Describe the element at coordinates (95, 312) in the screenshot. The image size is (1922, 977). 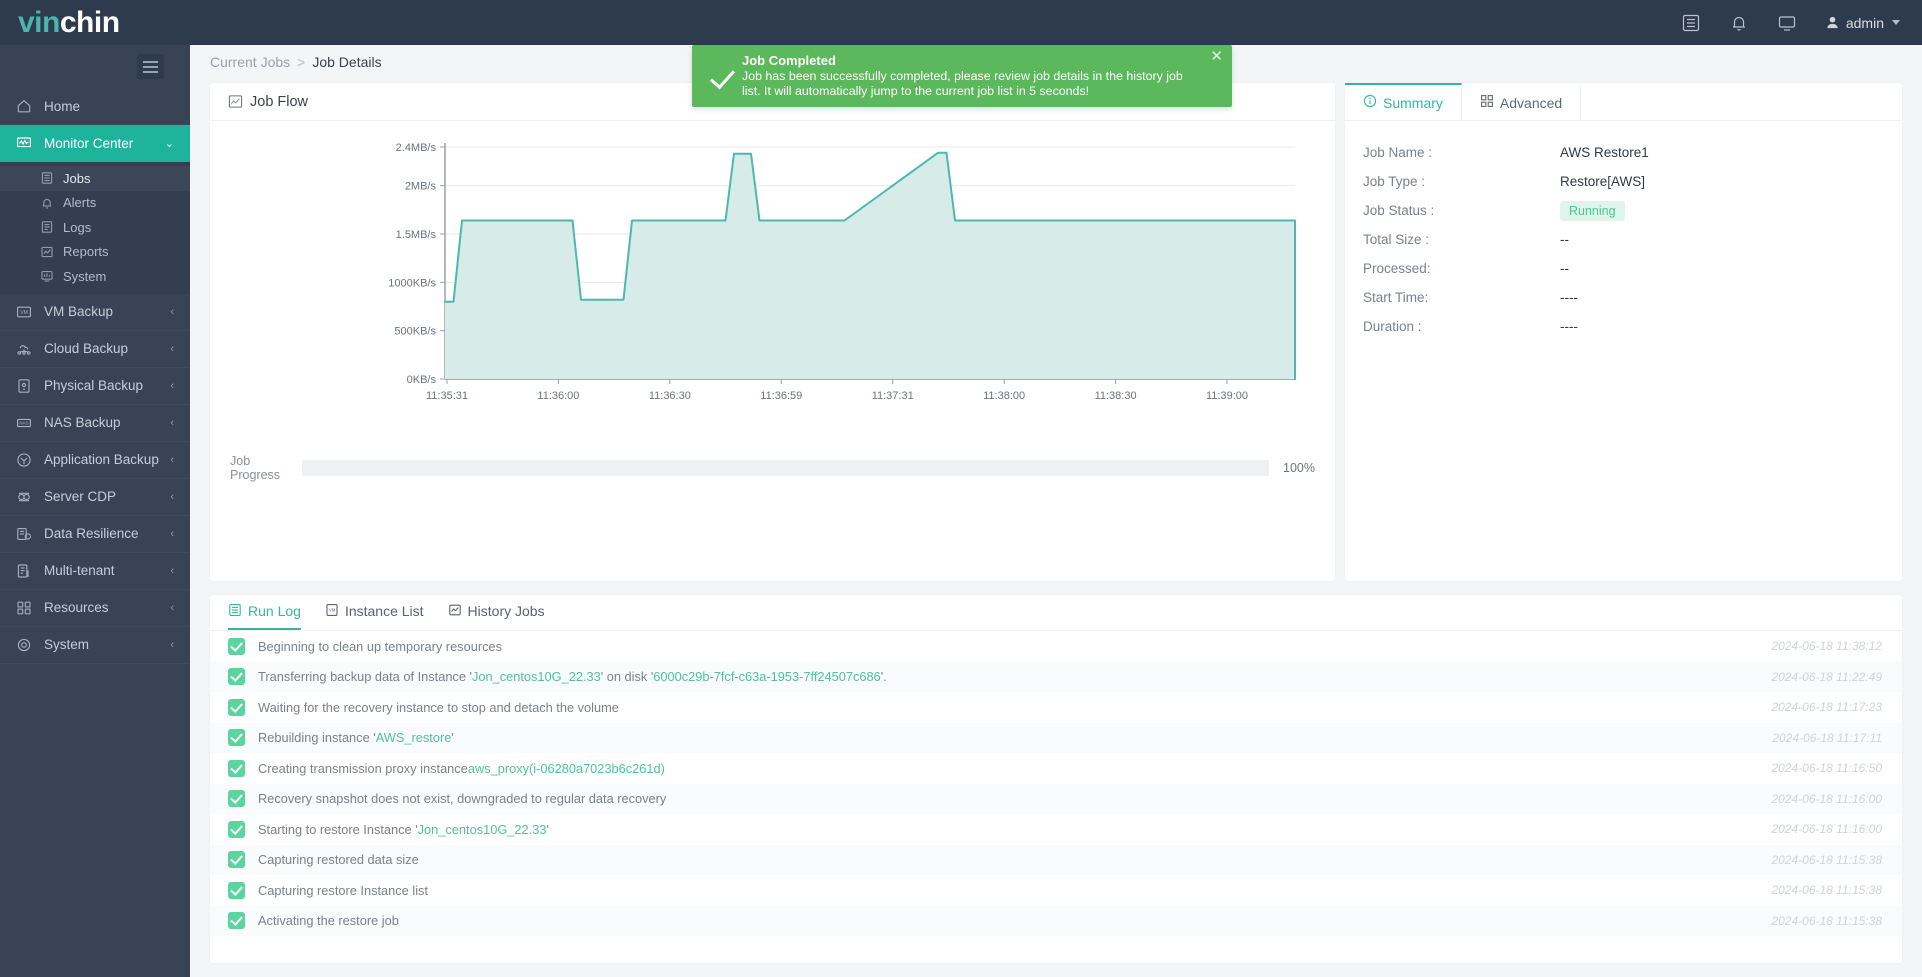
I see `sidebar-item-vm-backup: VM VM Backup ‹` at that location.